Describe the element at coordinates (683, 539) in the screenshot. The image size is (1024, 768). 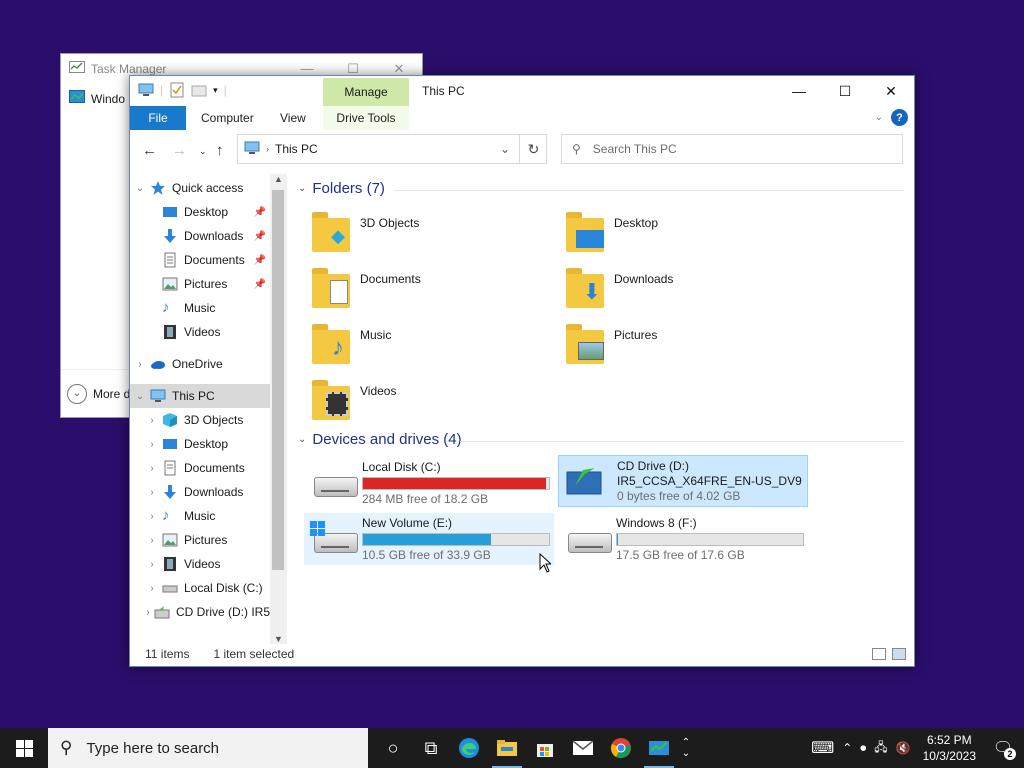
I see `drive-f: Windows 8 (F:) 17.5 GB free of 17.6 GB` at that location.